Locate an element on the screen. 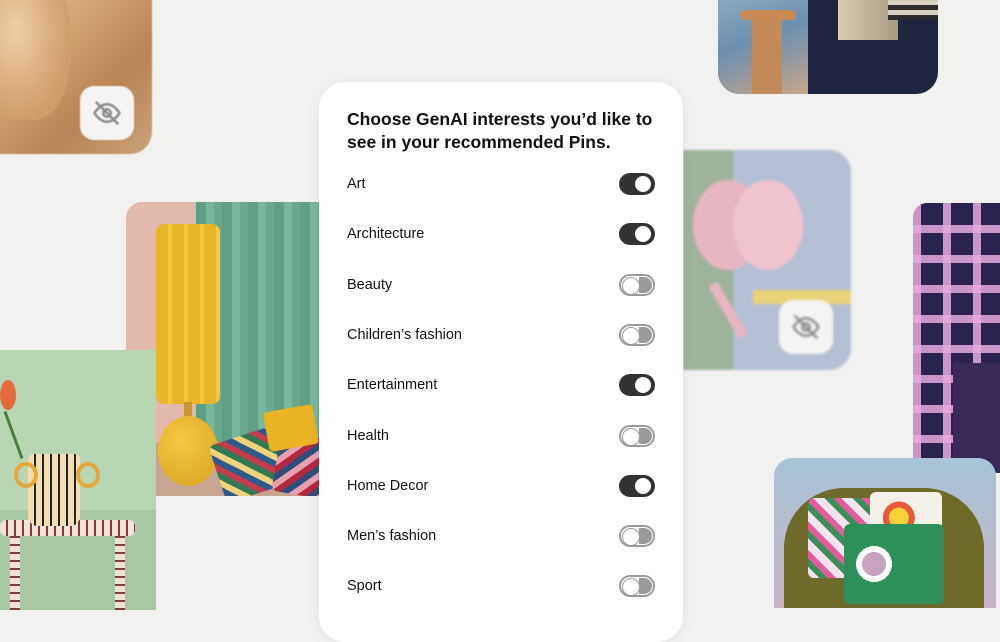  interest-row: Home Decor is located at coordinates (501, 486).